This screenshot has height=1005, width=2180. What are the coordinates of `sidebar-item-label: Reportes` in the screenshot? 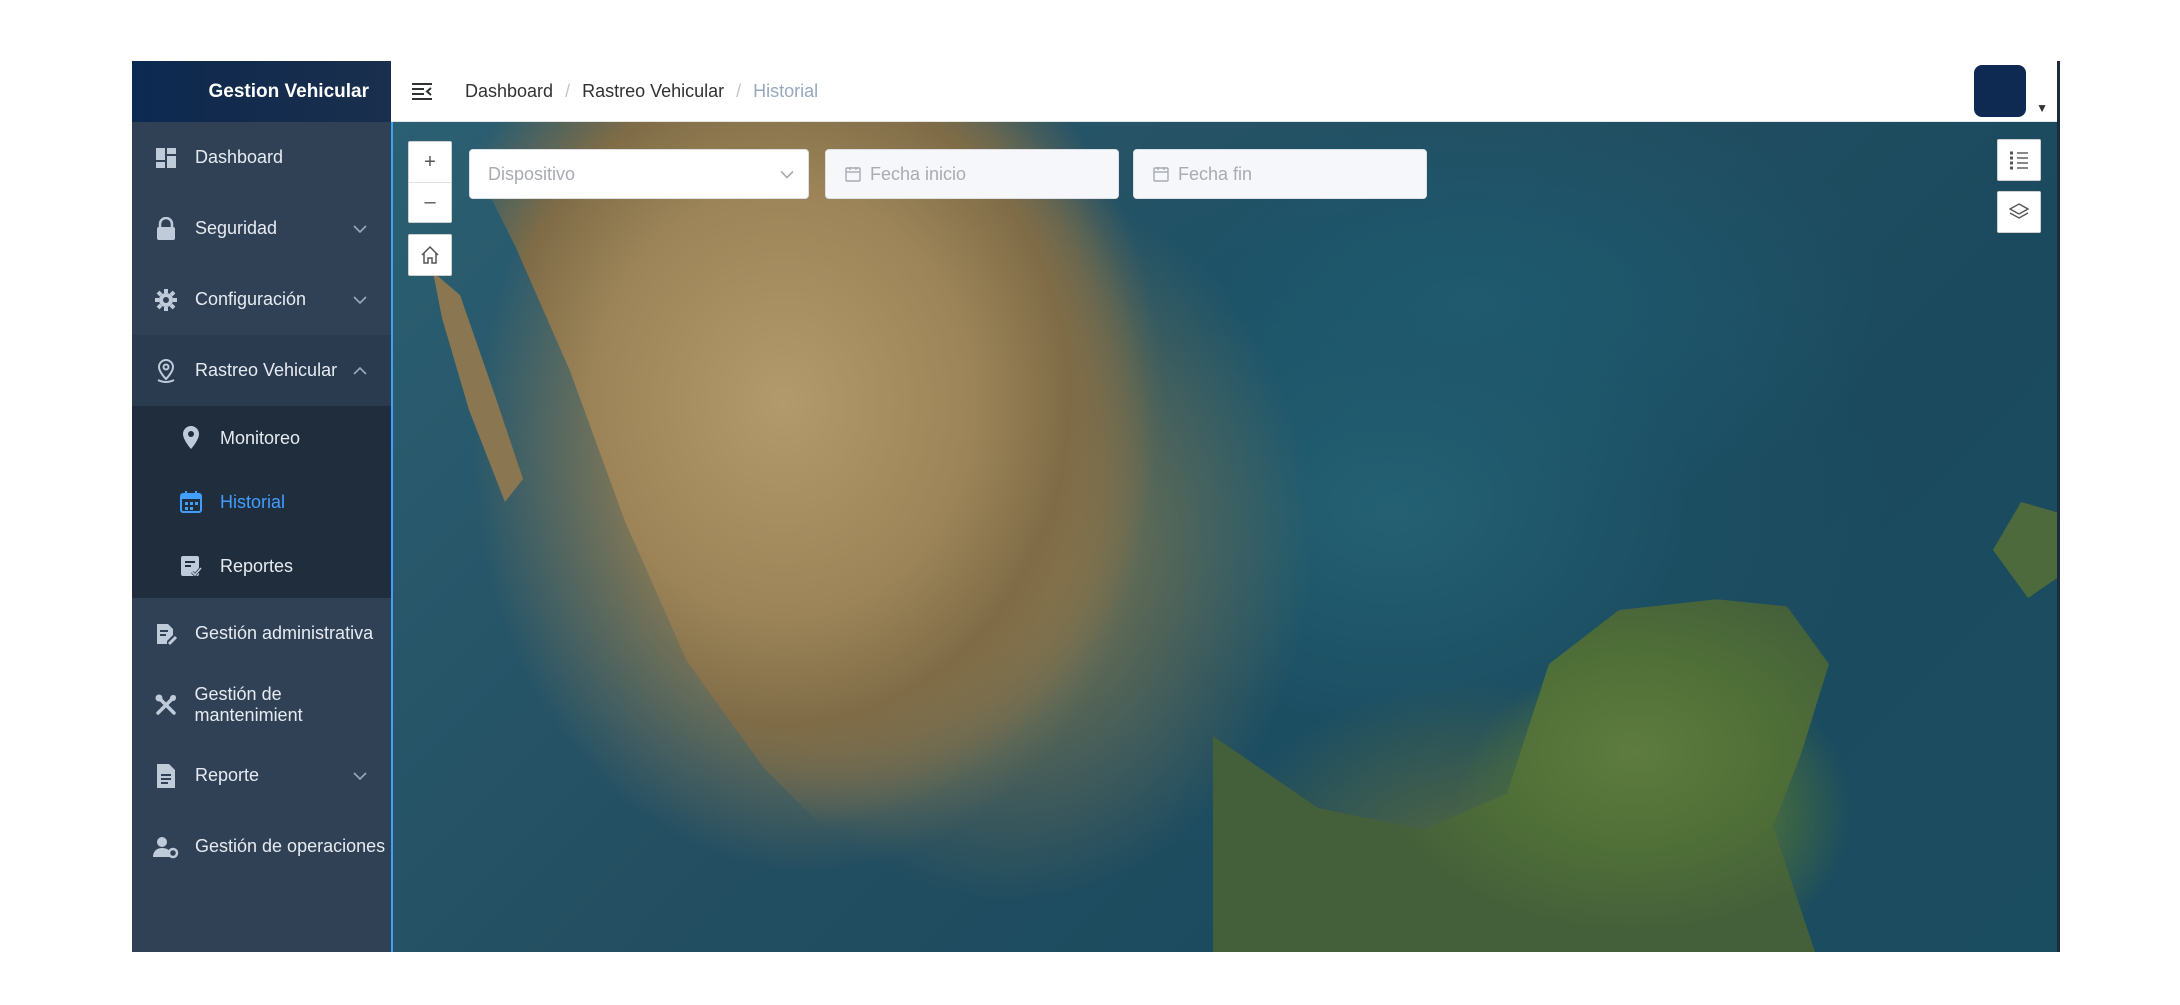 It's located at (257, 565).